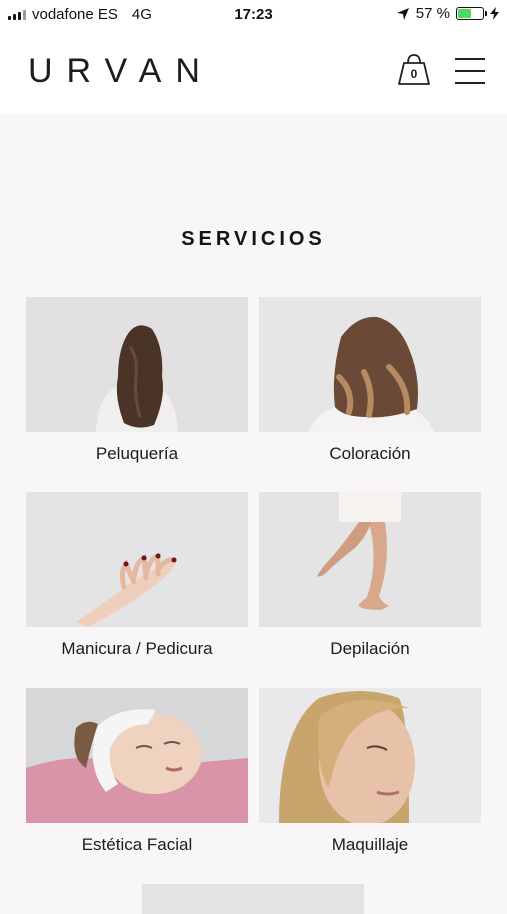 The image size is (507, 914). What do you see at coordinates (253, 899) in the screenshot?
I see `service-card-partial` at bounding box center [253, 899].